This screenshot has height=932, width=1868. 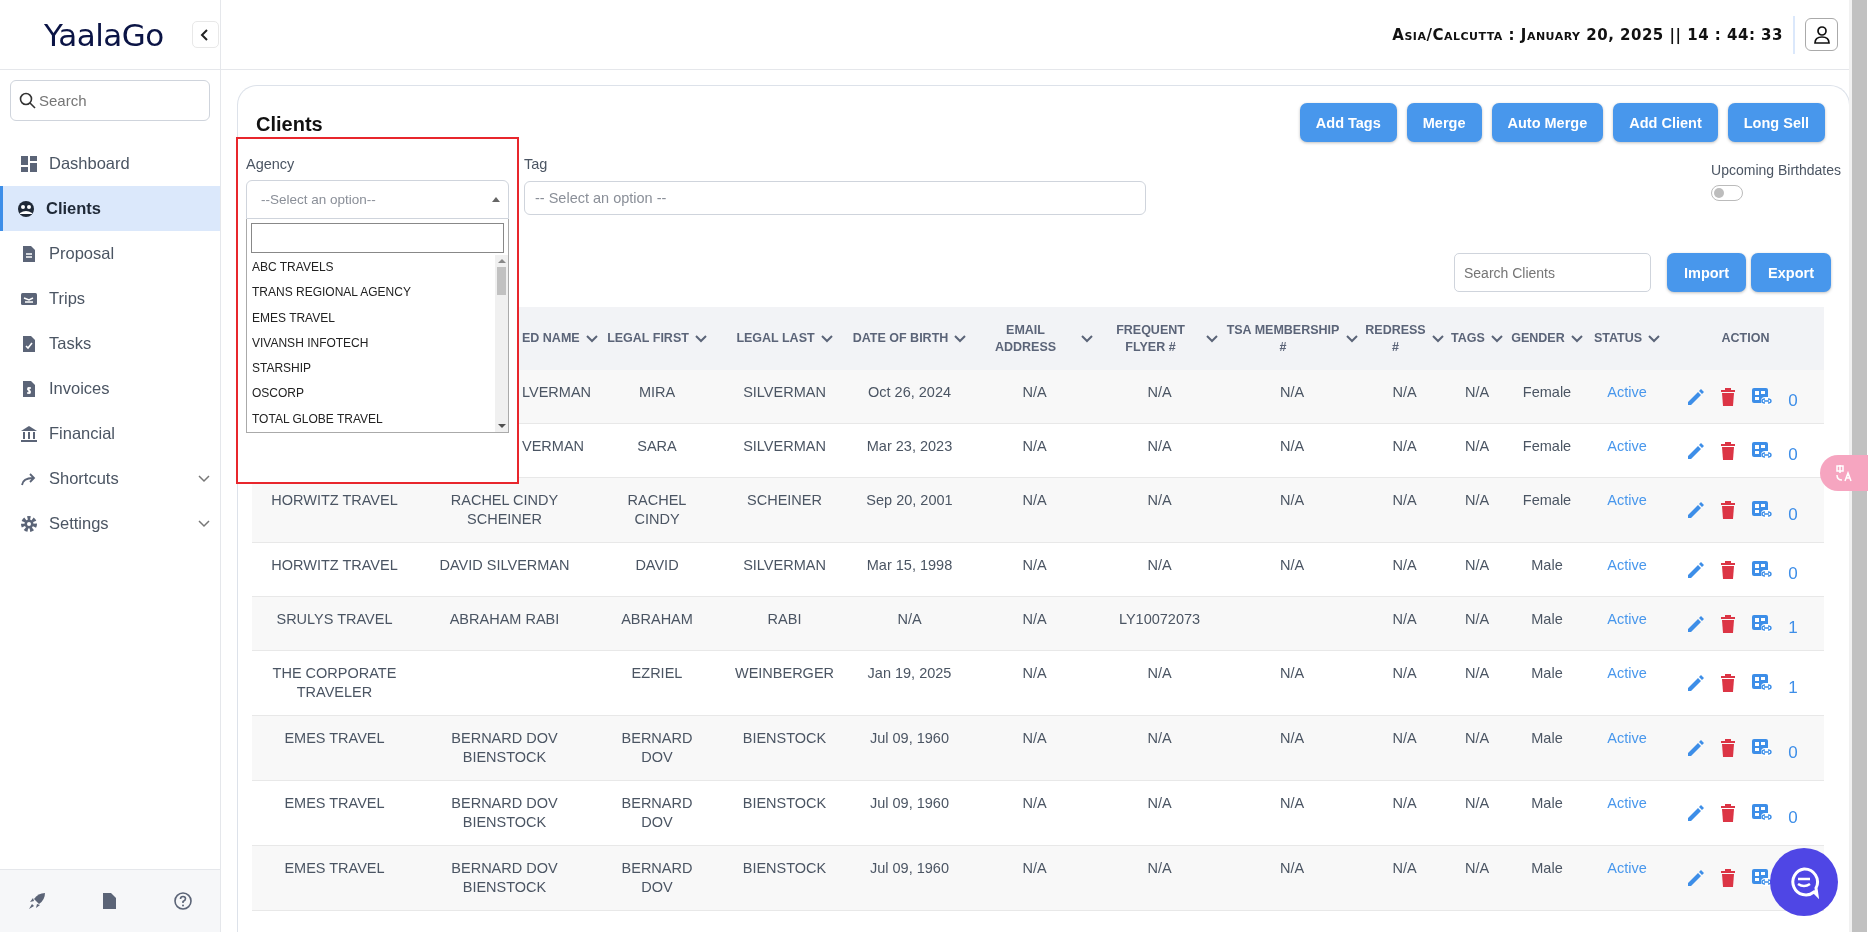 What do you see at coordinates (110, 100) in the screenshot?
I see `search-field: Search` at bounding box center [110, 100].